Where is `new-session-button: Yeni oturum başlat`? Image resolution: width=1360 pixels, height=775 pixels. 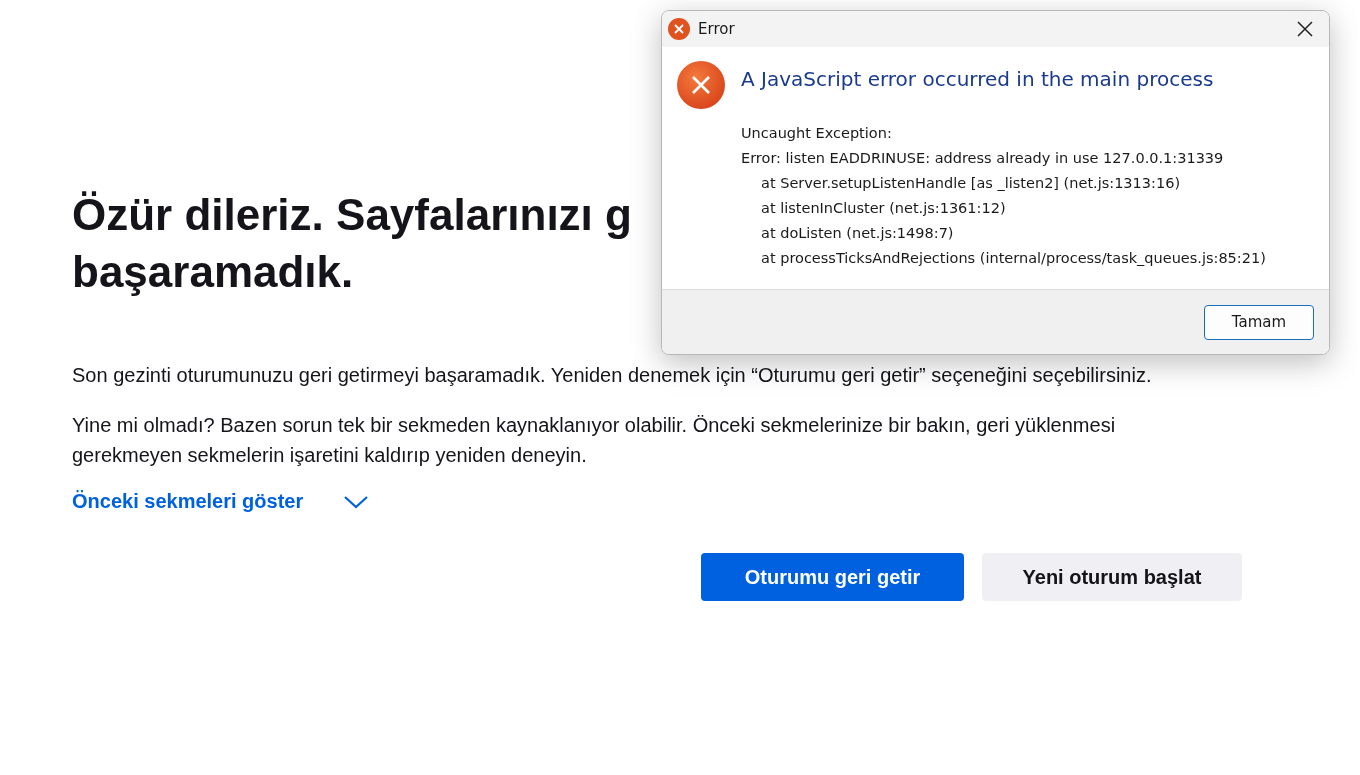
new-session-button: Yeni oturum başlat is located at coordinates (1112, 577).